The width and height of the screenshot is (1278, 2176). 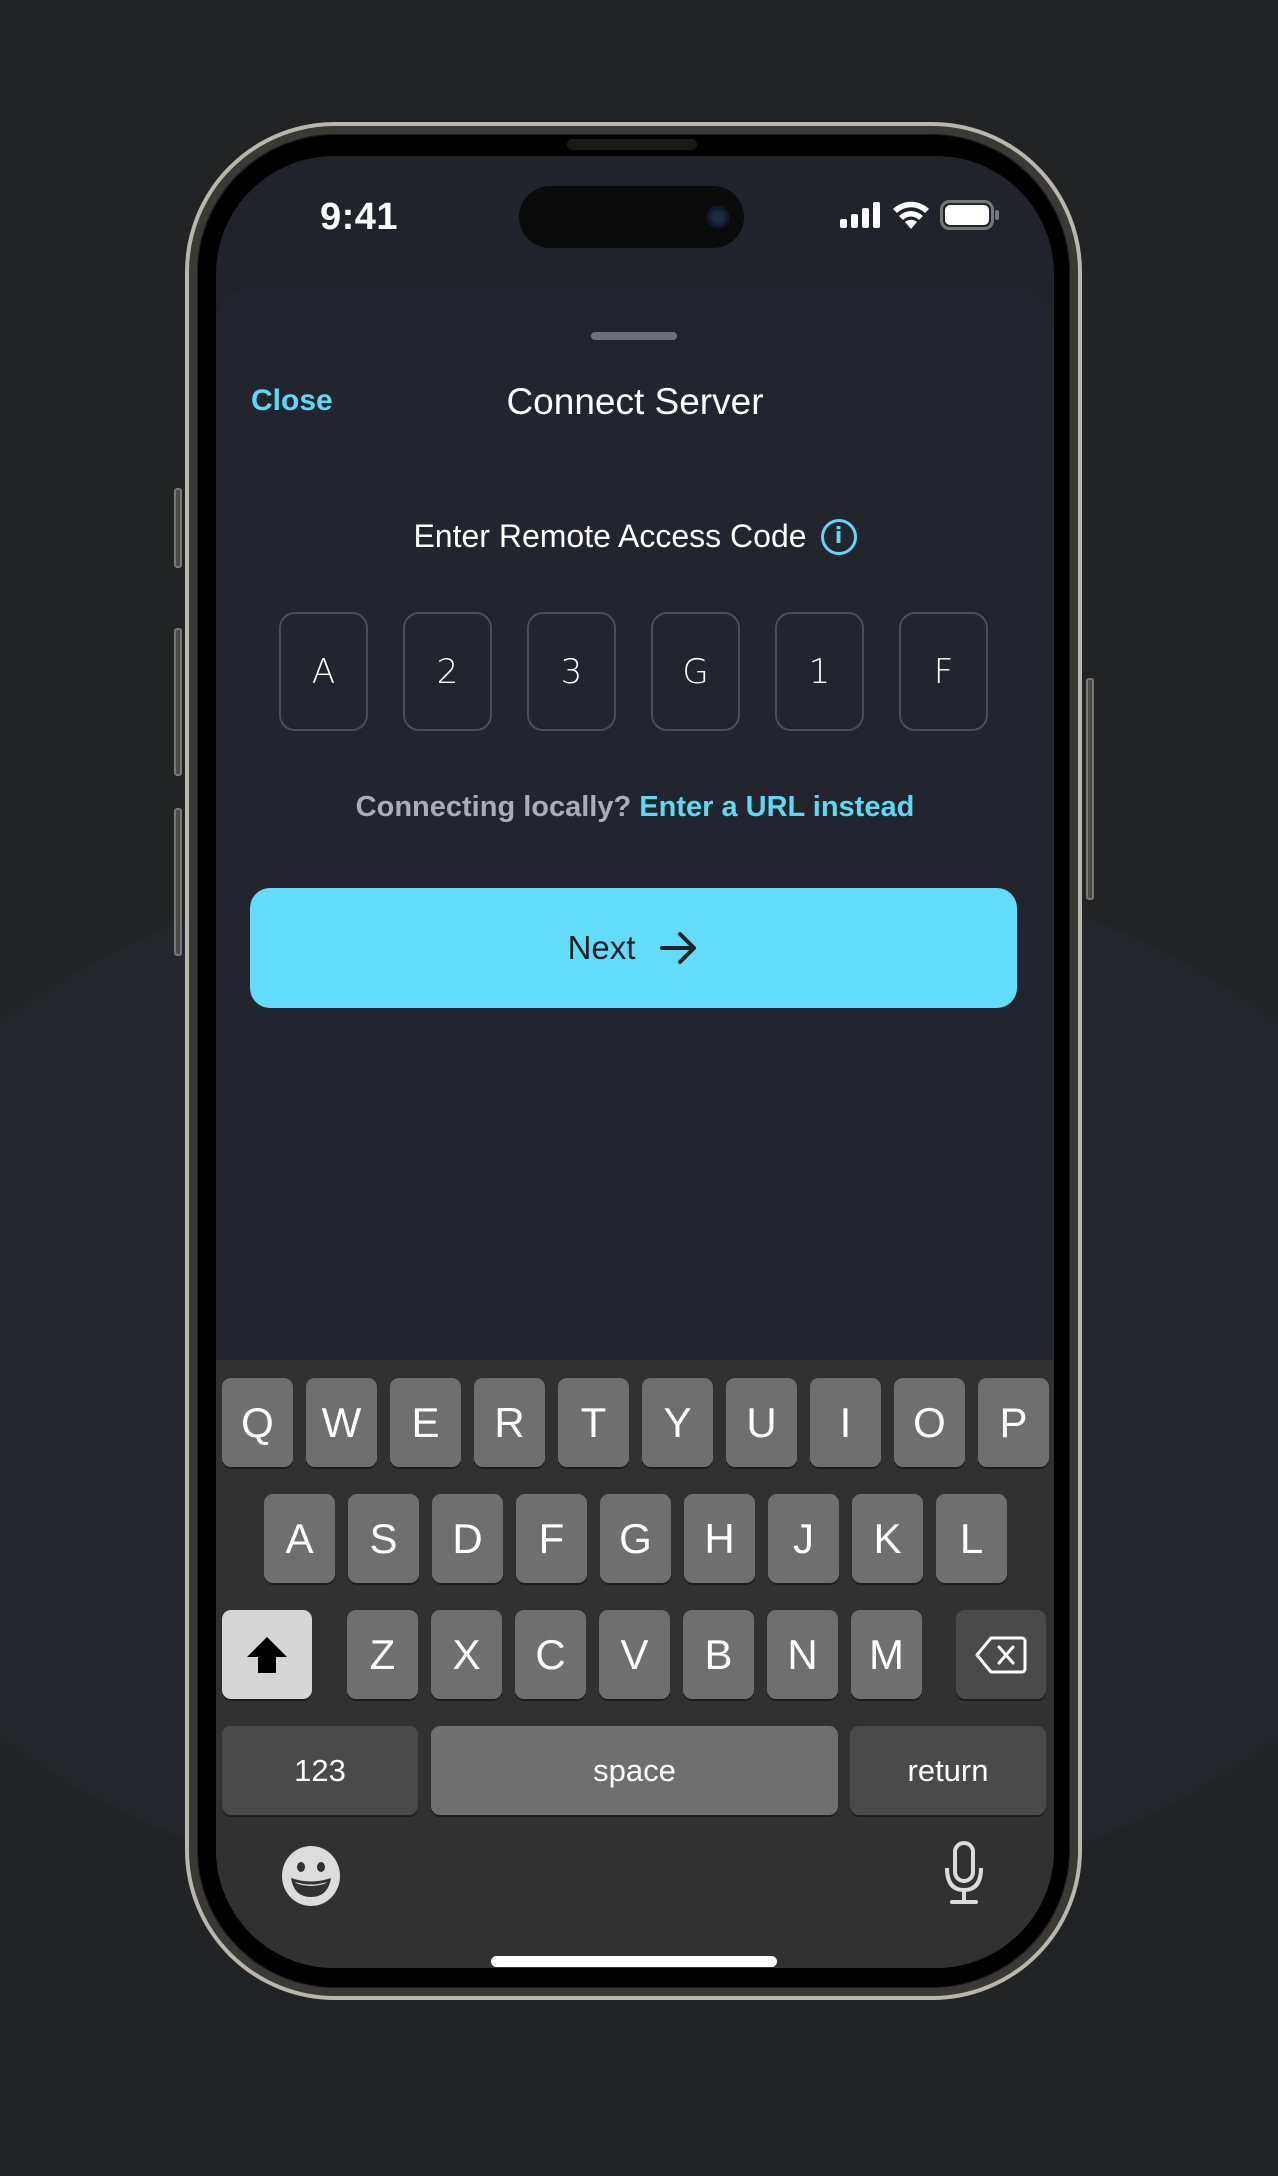 I want to click on keyboard-row-4: 123 space return, so click(x=635, y=1770).